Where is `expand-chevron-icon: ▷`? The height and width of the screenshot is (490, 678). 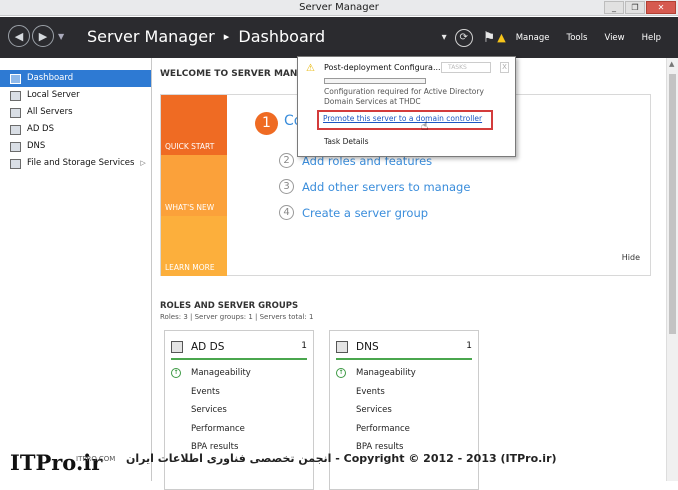 expand-chevron-icon: ▷ is located at coordinates (142, 163).